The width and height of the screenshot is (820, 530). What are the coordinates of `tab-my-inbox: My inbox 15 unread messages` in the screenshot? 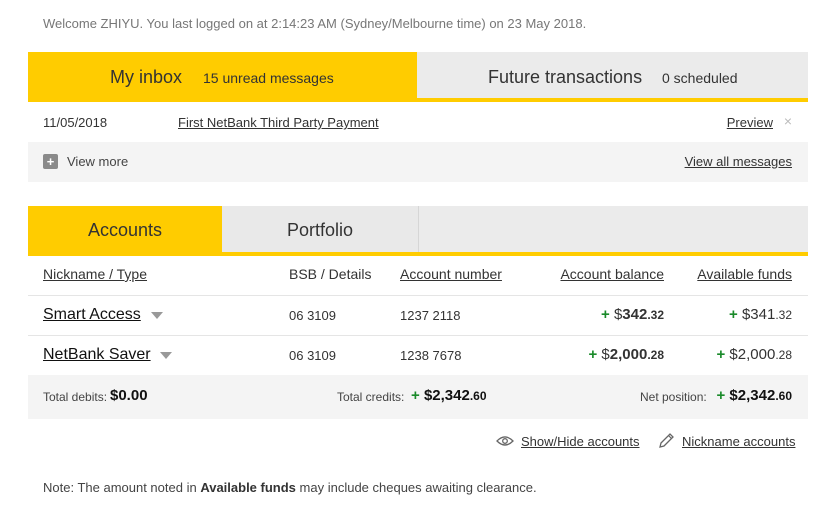 It's located at (222, 75).